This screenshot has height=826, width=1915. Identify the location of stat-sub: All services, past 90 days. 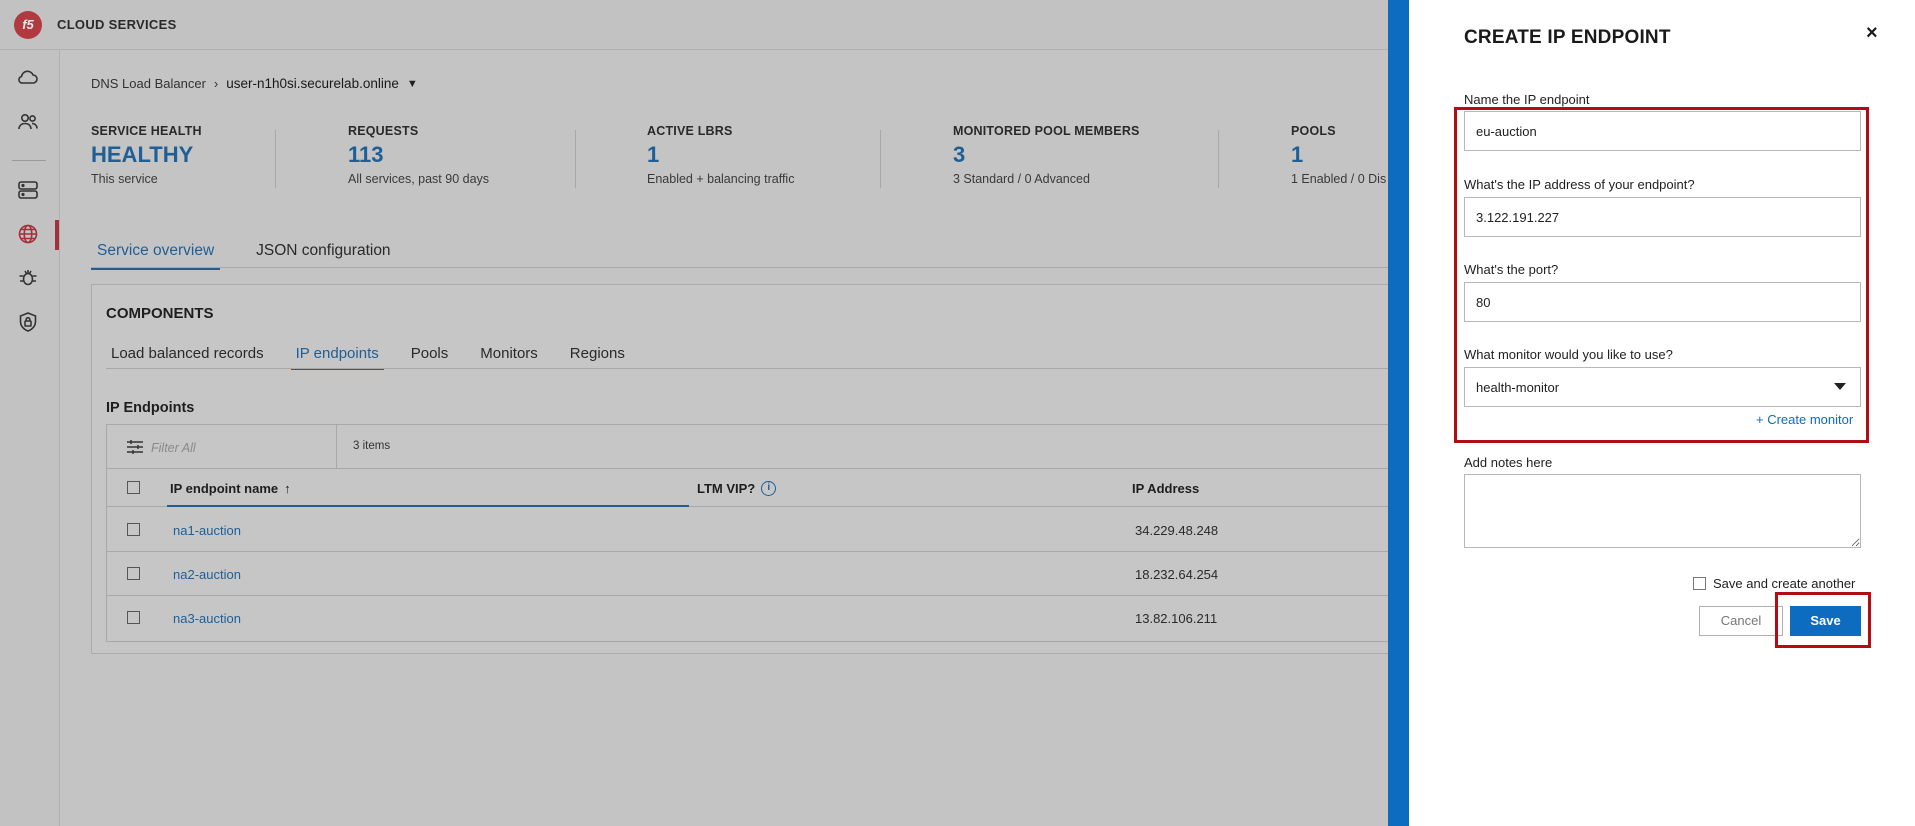
(419, 179).